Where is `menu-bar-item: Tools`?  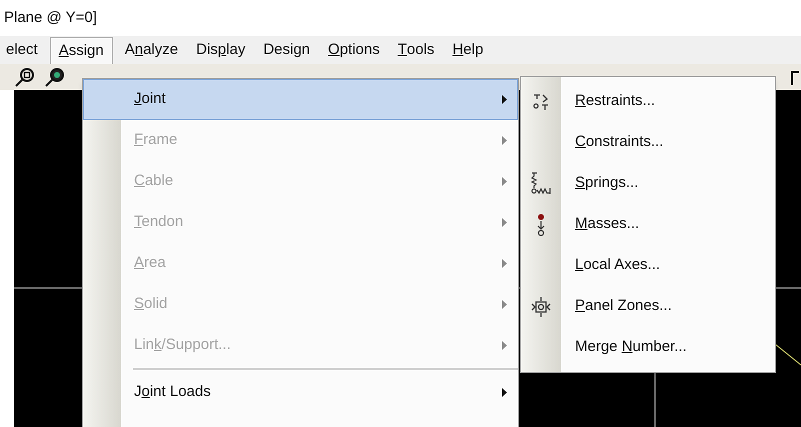
menu-bar-item: Tools is located at coordinates (416, 50).